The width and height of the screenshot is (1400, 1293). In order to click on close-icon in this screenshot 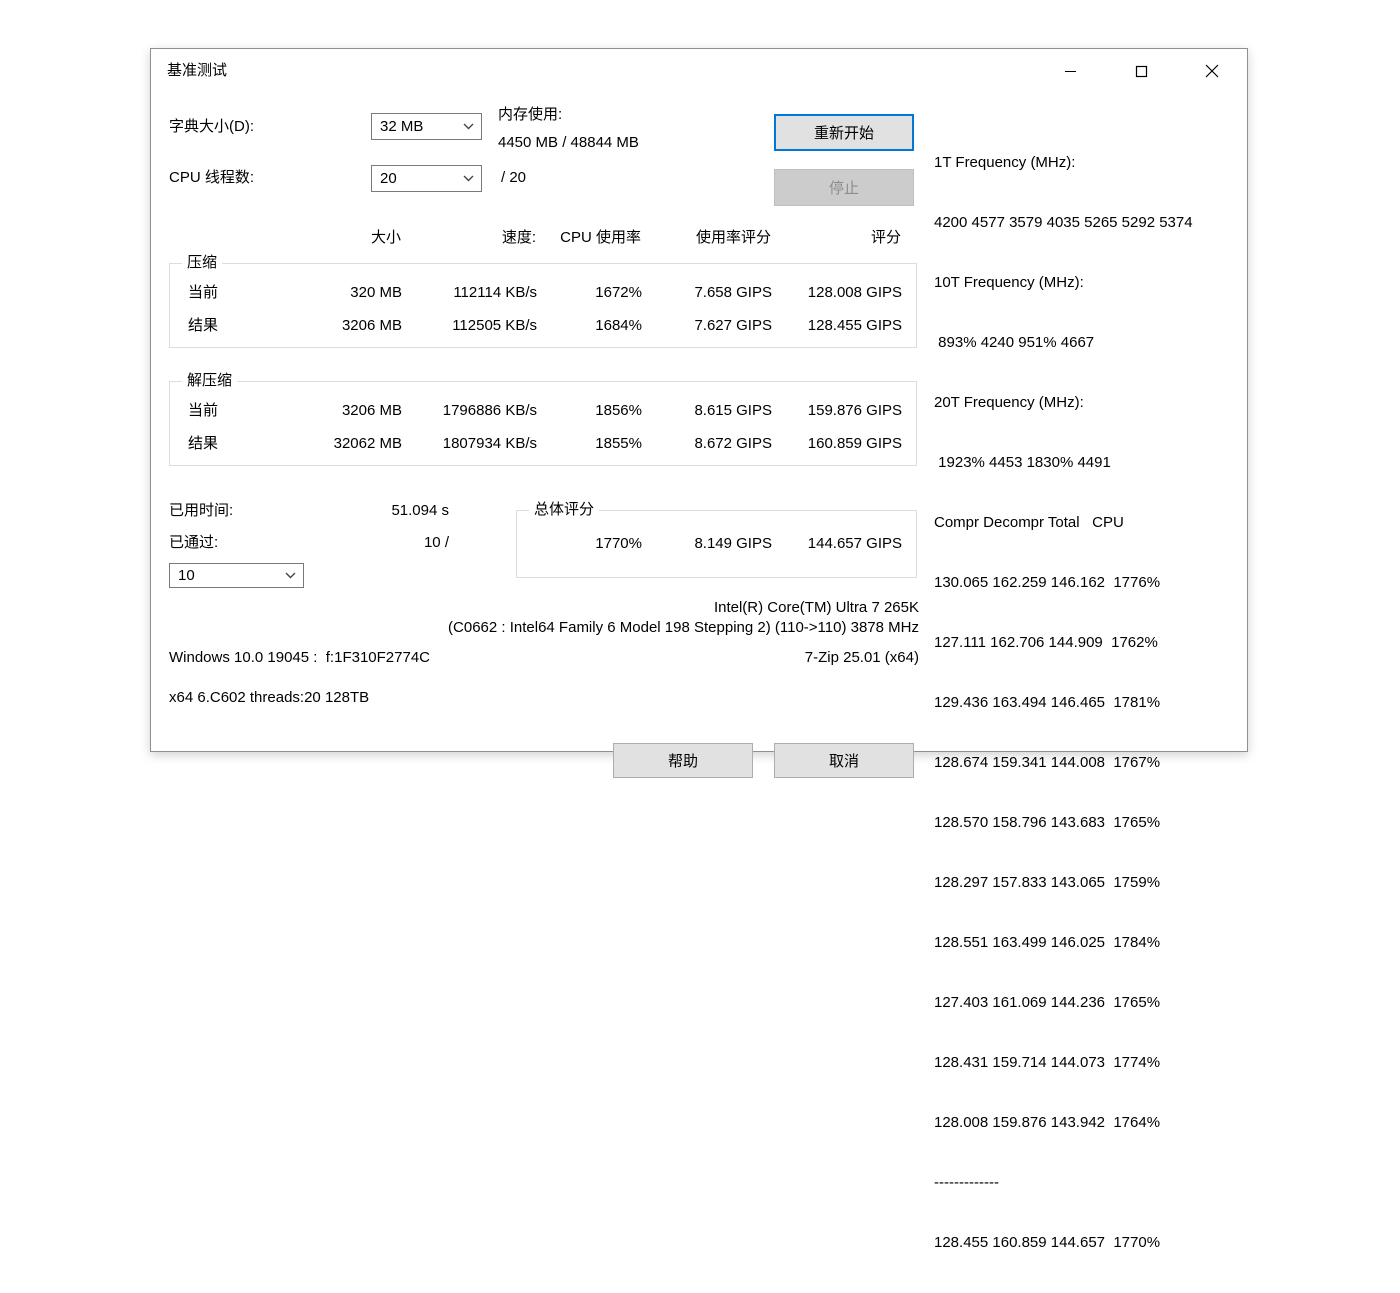, I will do `click(1212, 71)`.